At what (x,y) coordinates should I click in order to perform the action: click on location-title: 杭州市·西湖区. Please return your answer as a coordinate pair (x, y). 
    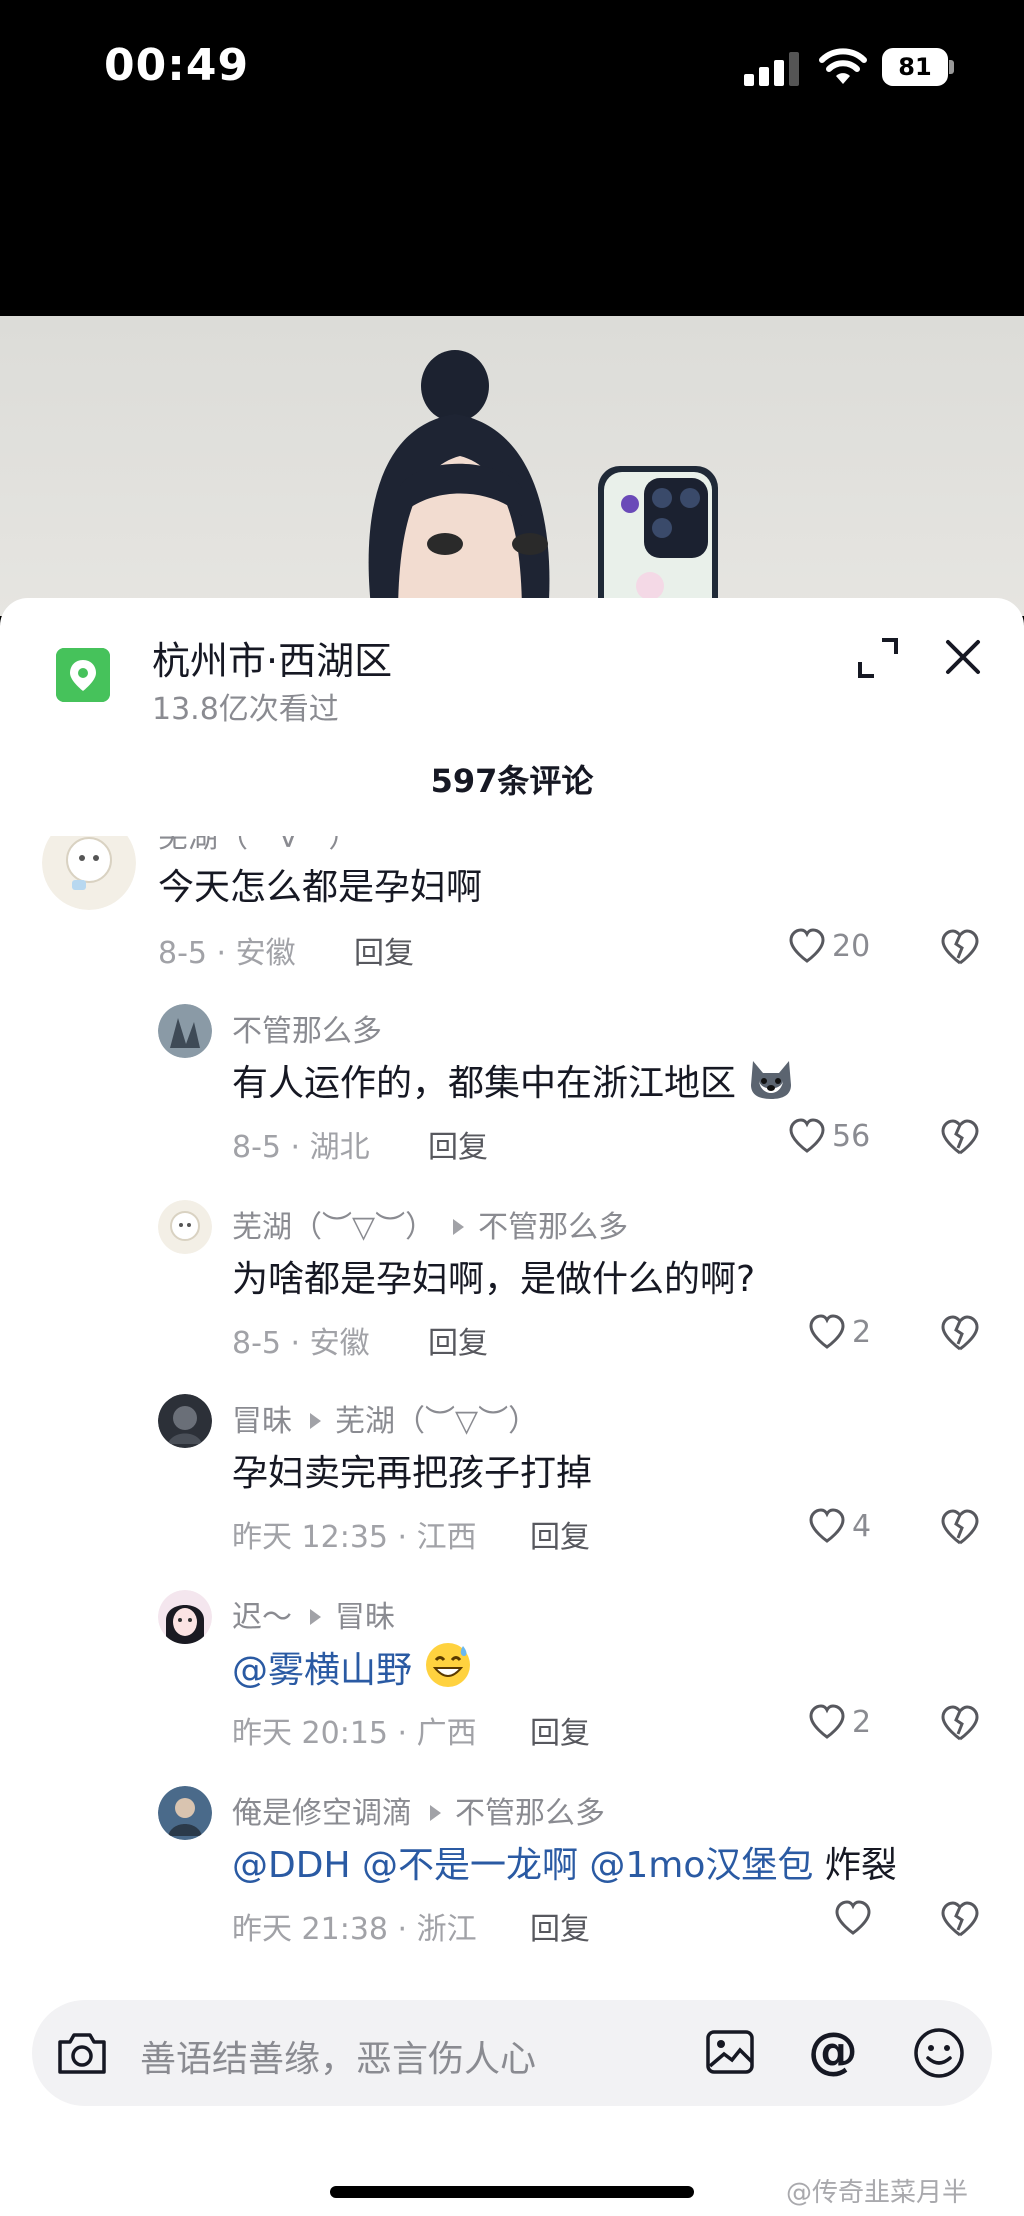
    Looking at the image, I should click on (272, 657).